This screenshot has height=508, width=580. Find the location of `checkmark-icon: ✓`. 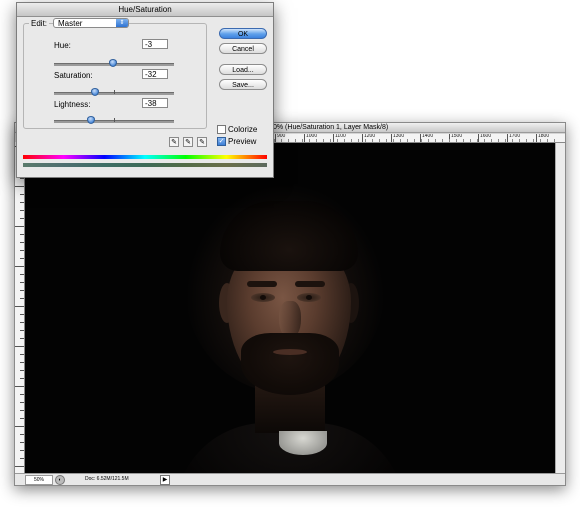

checkmark-icon: ✓ is located at coordinates (221, 142).